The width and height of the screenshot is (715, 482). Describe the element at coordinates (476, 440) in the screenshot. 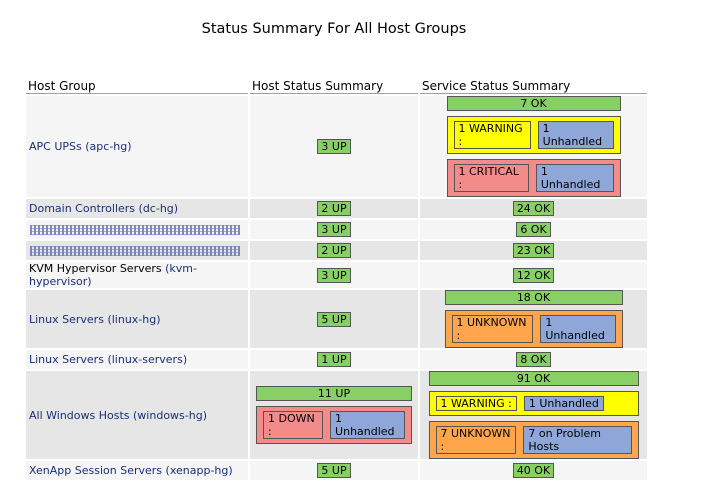

I see `service-unknown-link: 7 UNKNOWN :` at that location.